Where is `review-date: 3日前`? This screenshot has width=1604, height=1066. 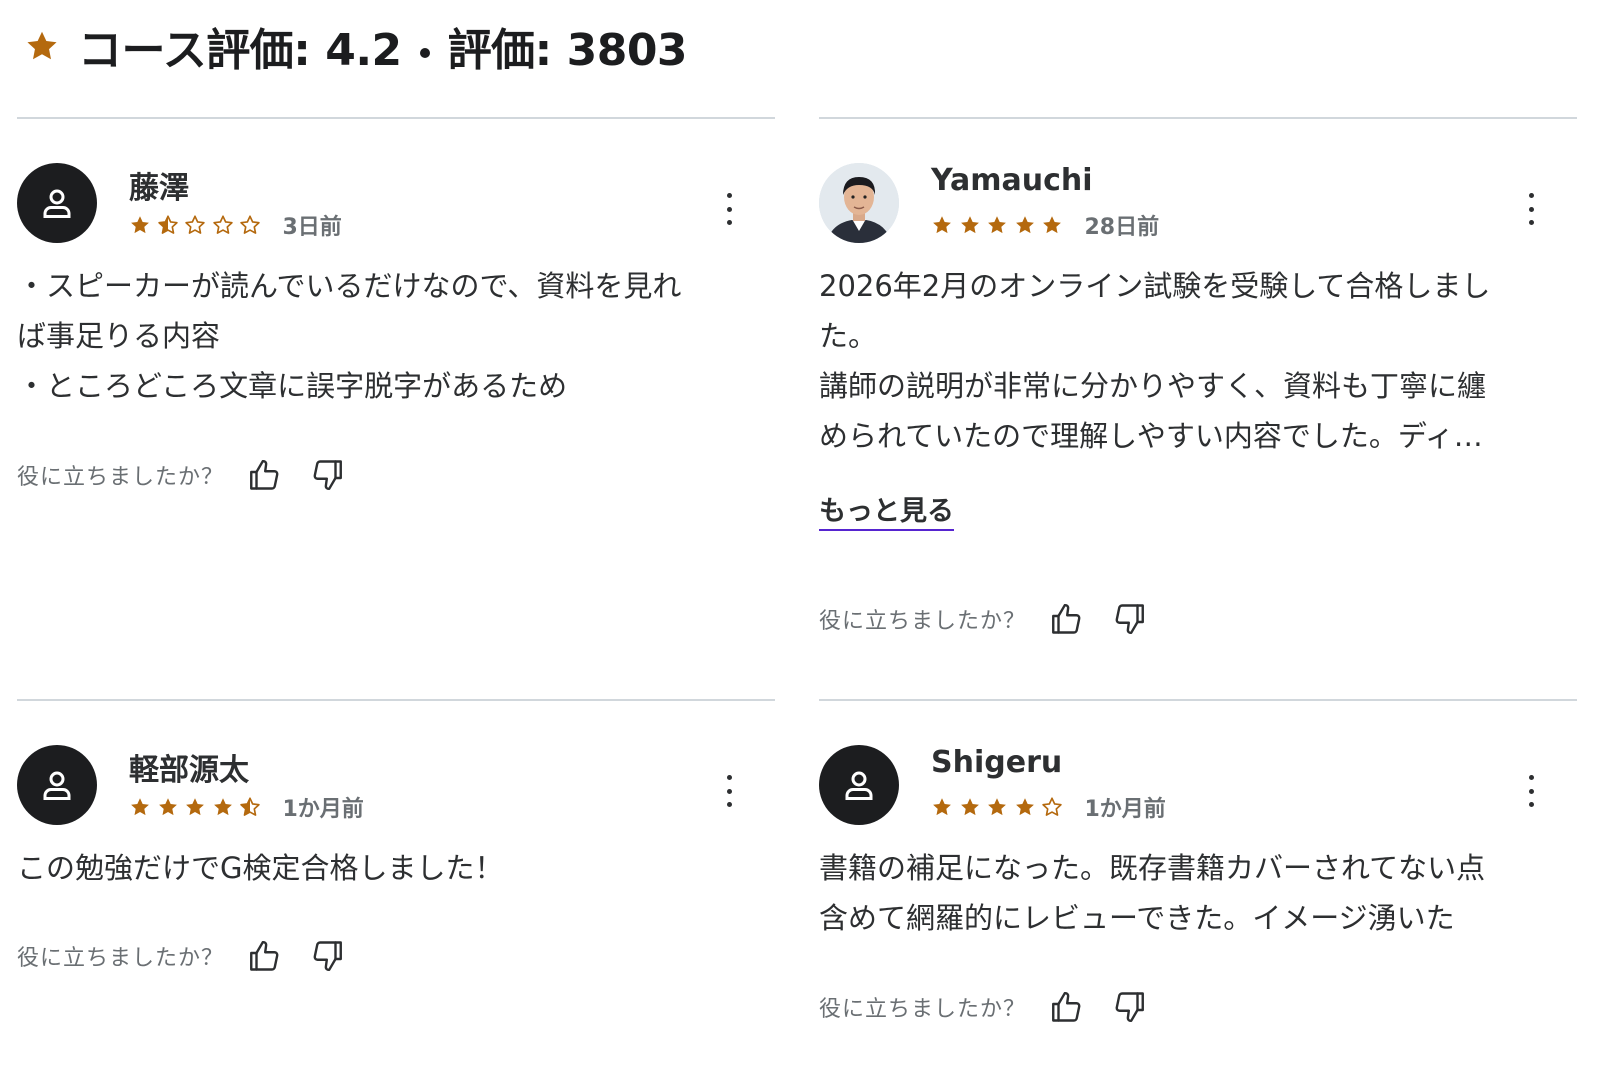
review-date: 3日前 is located at coordinates (312, 227).